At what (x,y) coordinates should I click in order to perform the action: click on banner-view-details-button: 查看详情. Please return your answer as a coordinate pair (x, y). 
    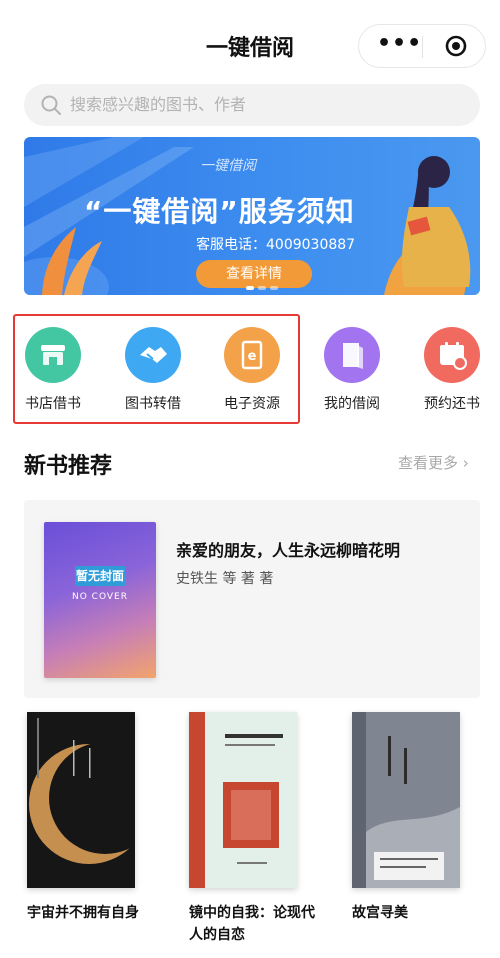
    Looking at the image, I should click on (254, 274).